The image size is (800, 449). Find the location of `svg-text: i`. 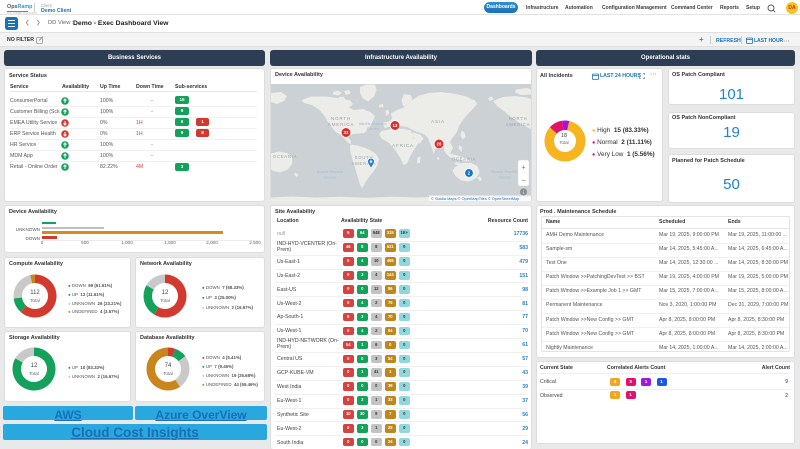

svg-text: i is located at coordinates (523, 192).